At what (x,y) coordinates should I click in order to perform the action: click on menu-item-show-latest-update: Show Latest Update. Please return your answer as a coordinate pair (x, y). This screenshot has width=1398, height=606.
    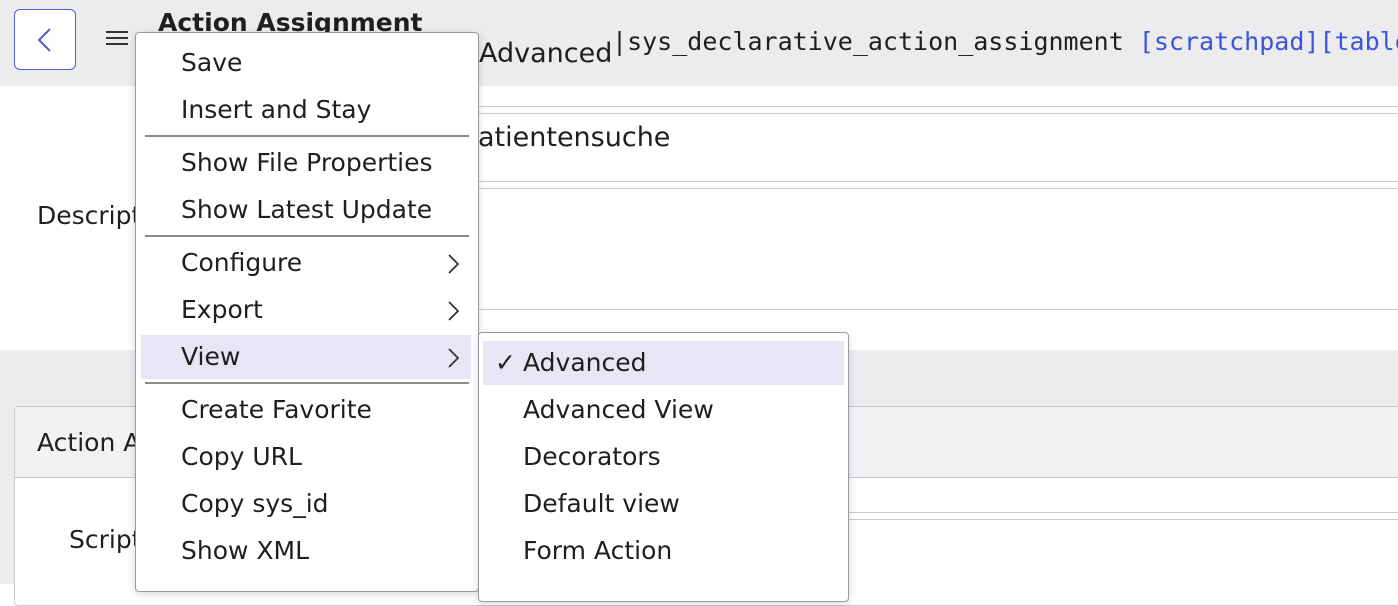
    Looking at the image, I should click on (306, 210).